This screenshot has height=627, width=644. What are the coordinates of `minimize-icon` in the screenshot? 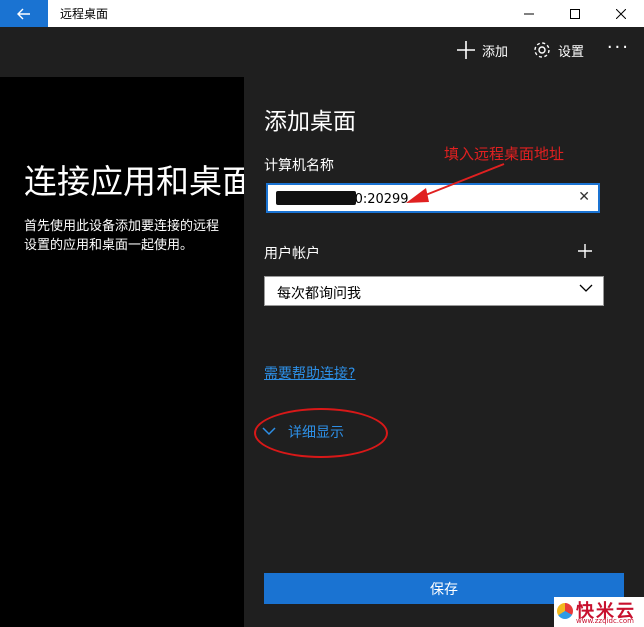 It's located at (529, 13).